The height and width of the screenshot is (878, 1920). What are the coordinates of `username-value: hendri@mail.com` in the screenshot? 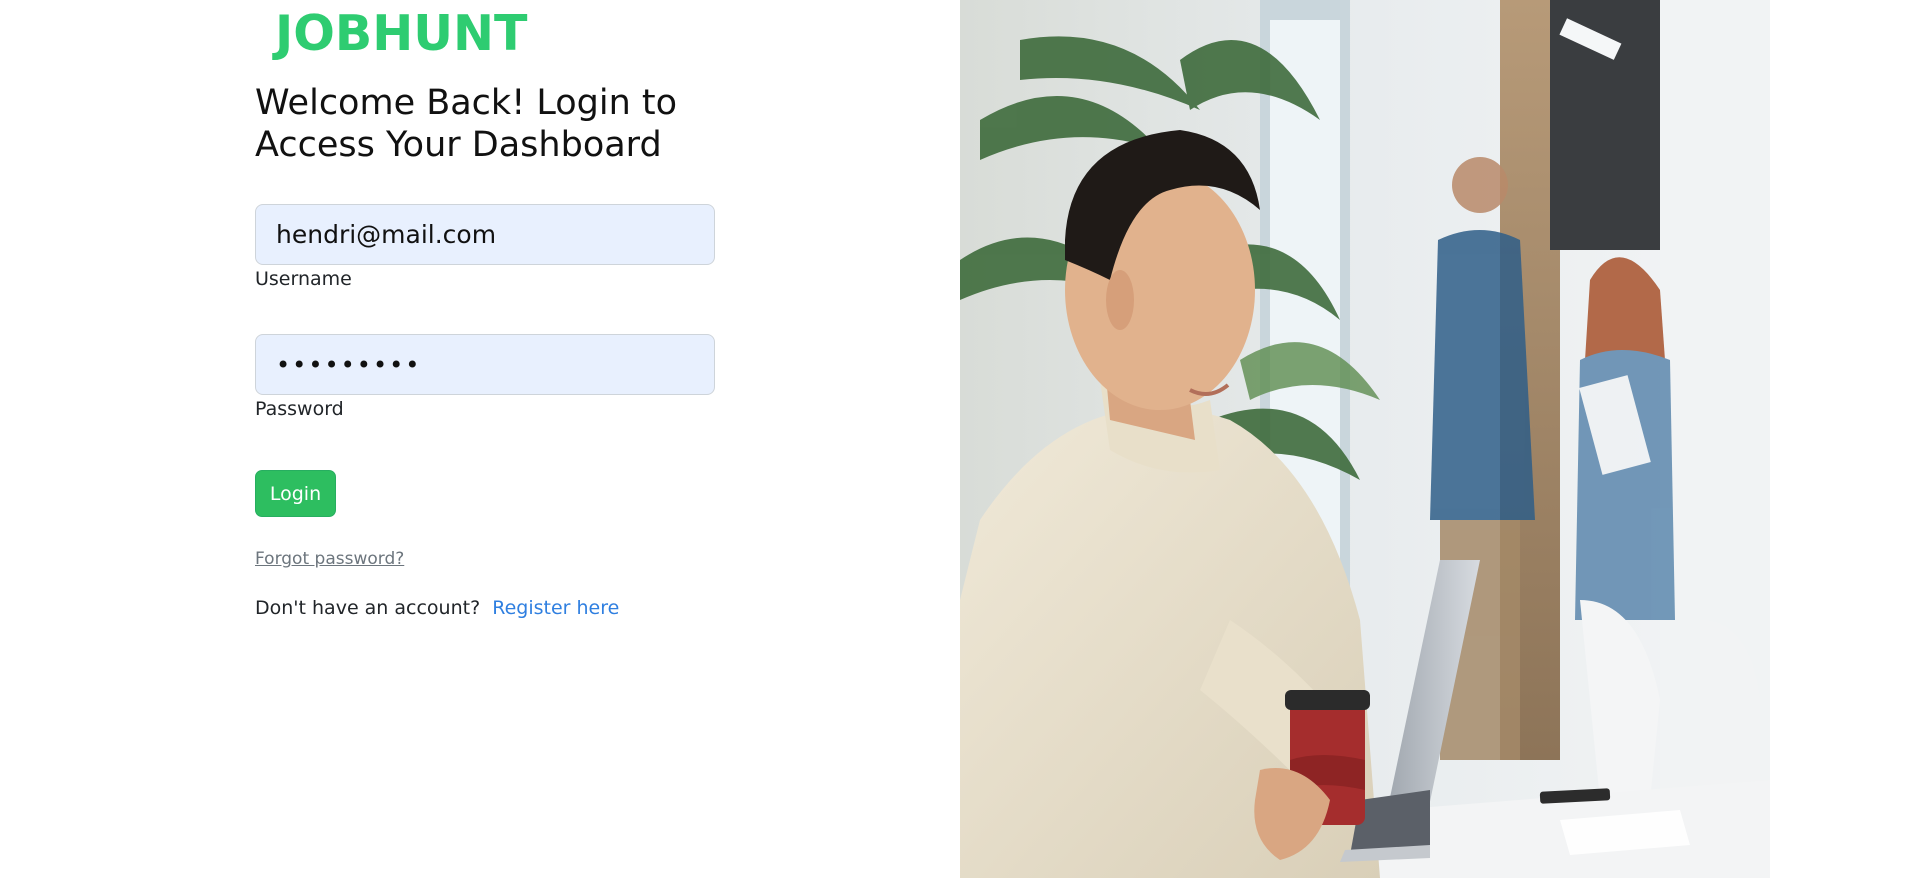 It's located at (386, 234).